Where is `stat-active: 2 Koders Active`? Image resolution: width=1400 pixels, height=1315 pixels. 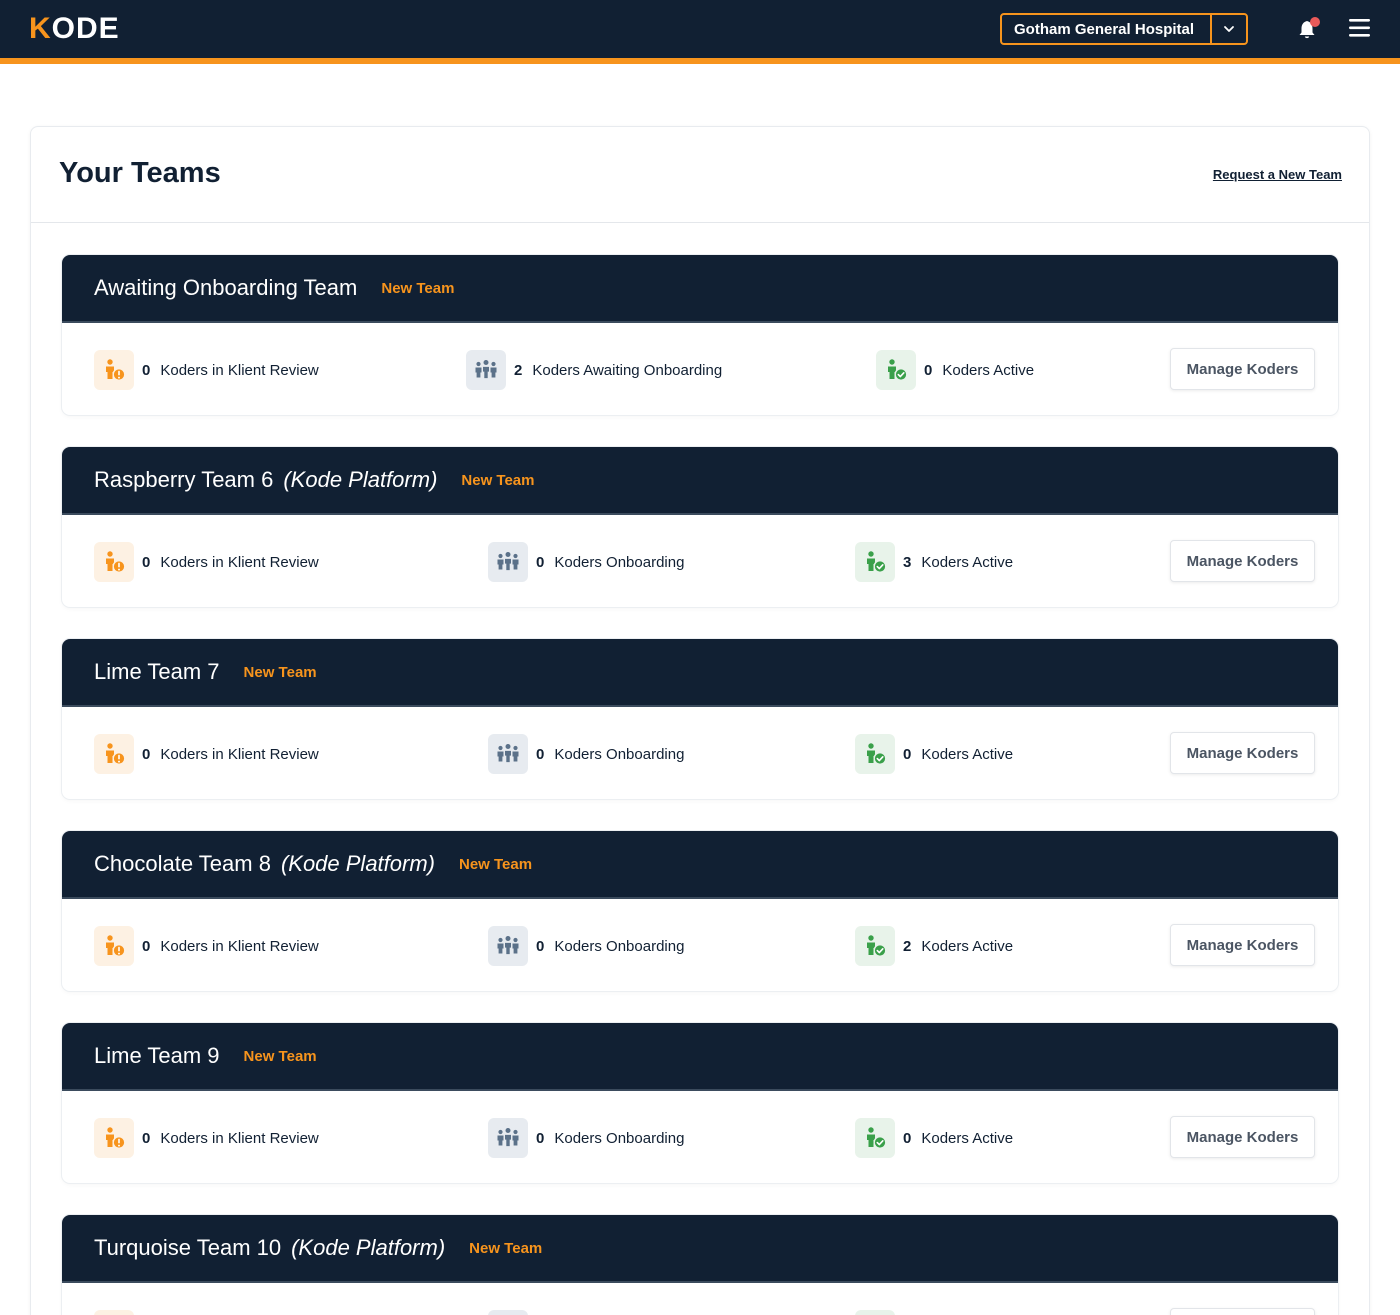 stat-active: 2 Koders Active is located at coordinates (934, 946).